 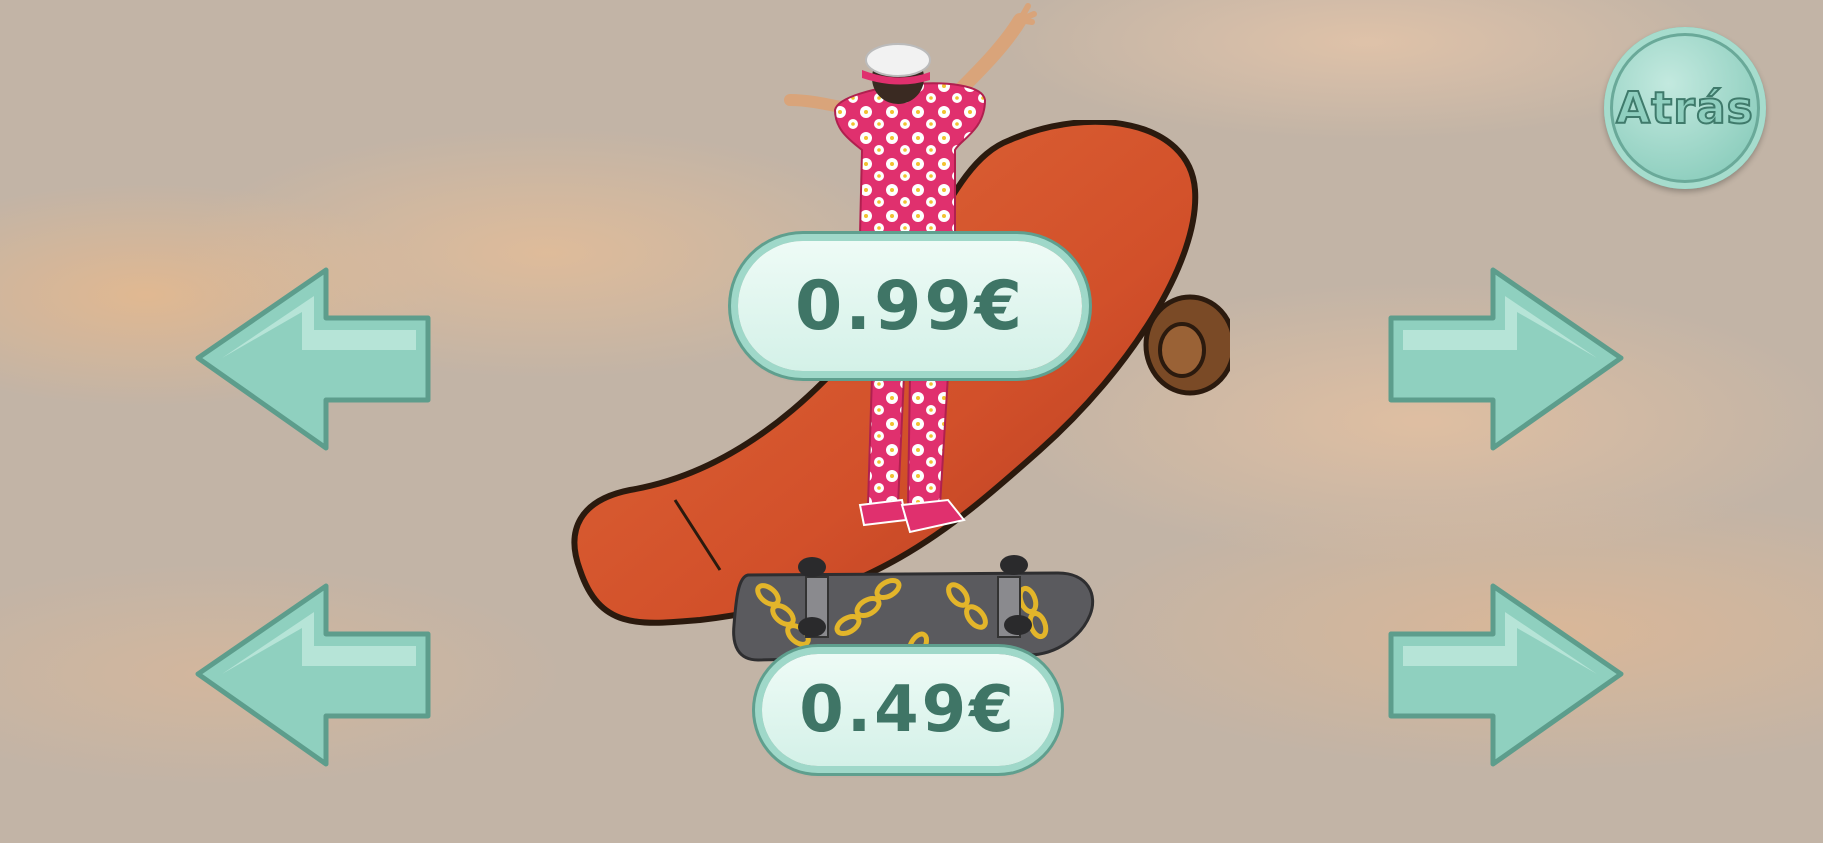 I want to click on board-price-button: 0.49€, so click(x=908, y=710).